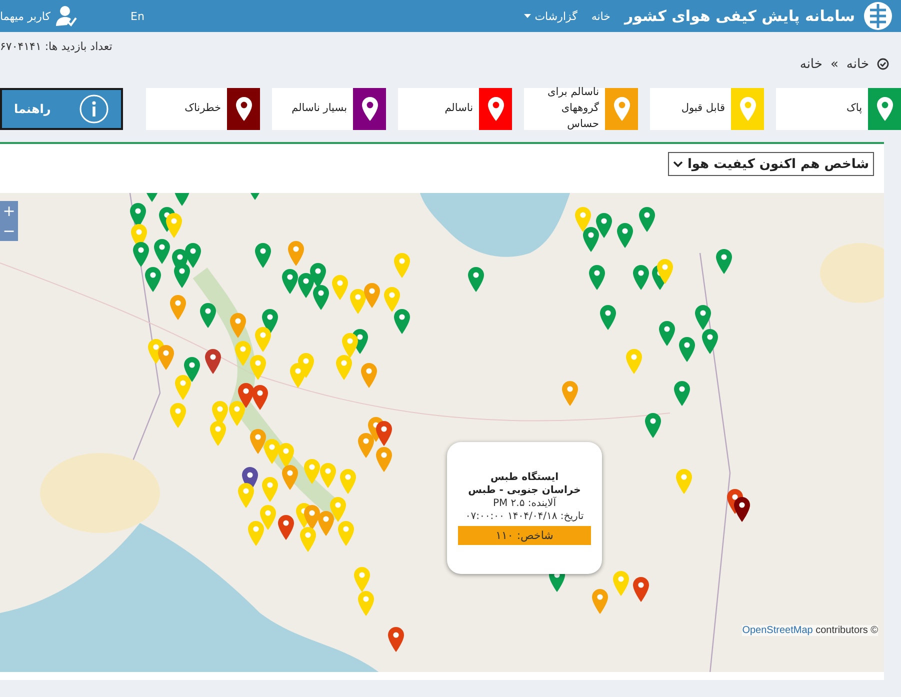  I want to click on index-select: شاخص هم اکنون کیفیت هوا, so click(771, 164).